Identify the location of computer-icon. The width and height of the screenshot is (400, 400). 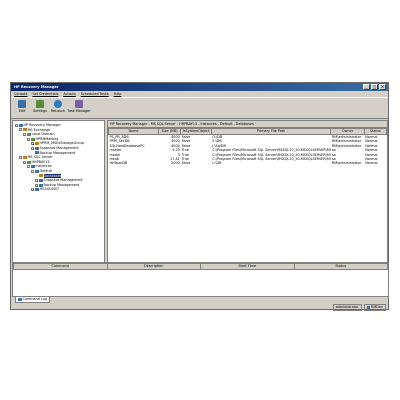
(368, 307).